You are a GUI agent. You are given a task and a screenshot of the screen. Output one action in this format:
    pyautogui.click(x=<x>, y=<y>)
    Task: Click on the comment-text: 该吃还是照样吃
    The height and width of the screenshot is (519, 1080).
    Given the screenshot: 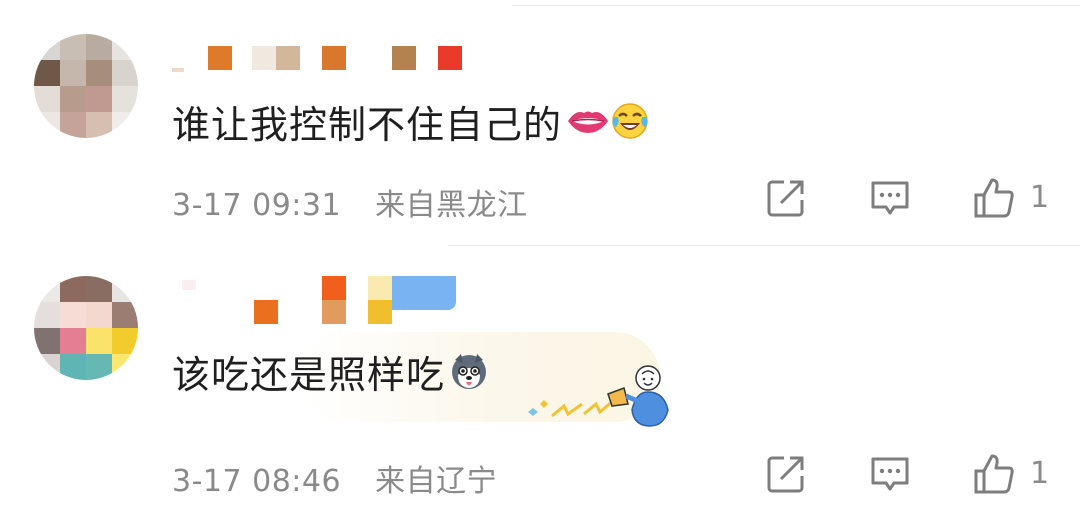 What is the action you would take?
    pyautogui.click(x=309, y=374)
    